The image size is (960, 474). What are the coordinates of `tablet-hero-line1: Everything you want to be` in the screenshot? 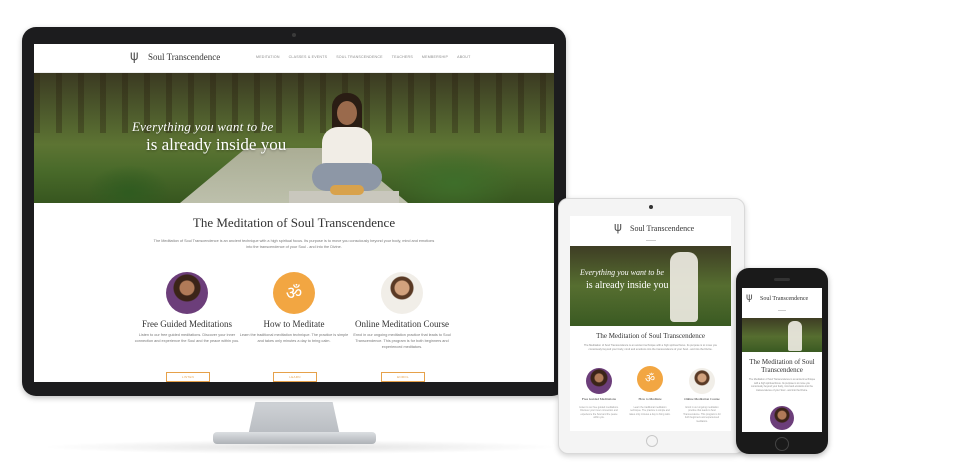 It's located at (622, 272).